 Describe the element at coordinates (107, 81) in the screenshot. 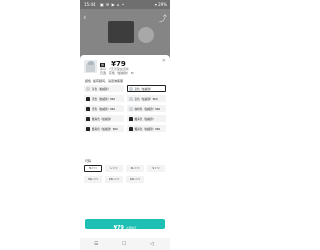

I see `color-note: ·如有疑问，请咨询客服` at that location.